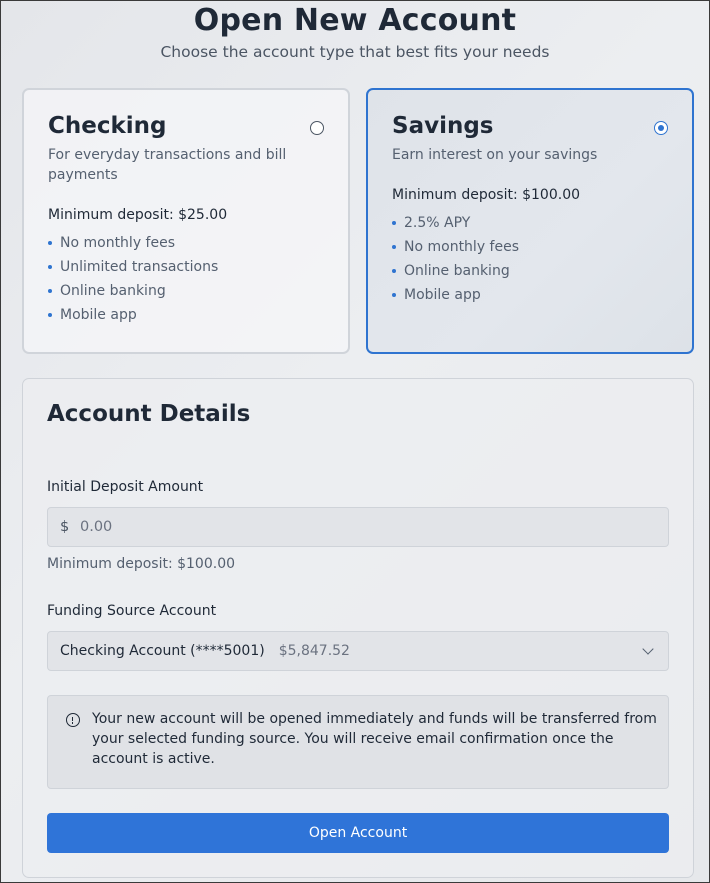 Image resolution: width=710 pixels, height=883 pixels. I want to click on feature-item: 2.5% APY, so click(530, 223).